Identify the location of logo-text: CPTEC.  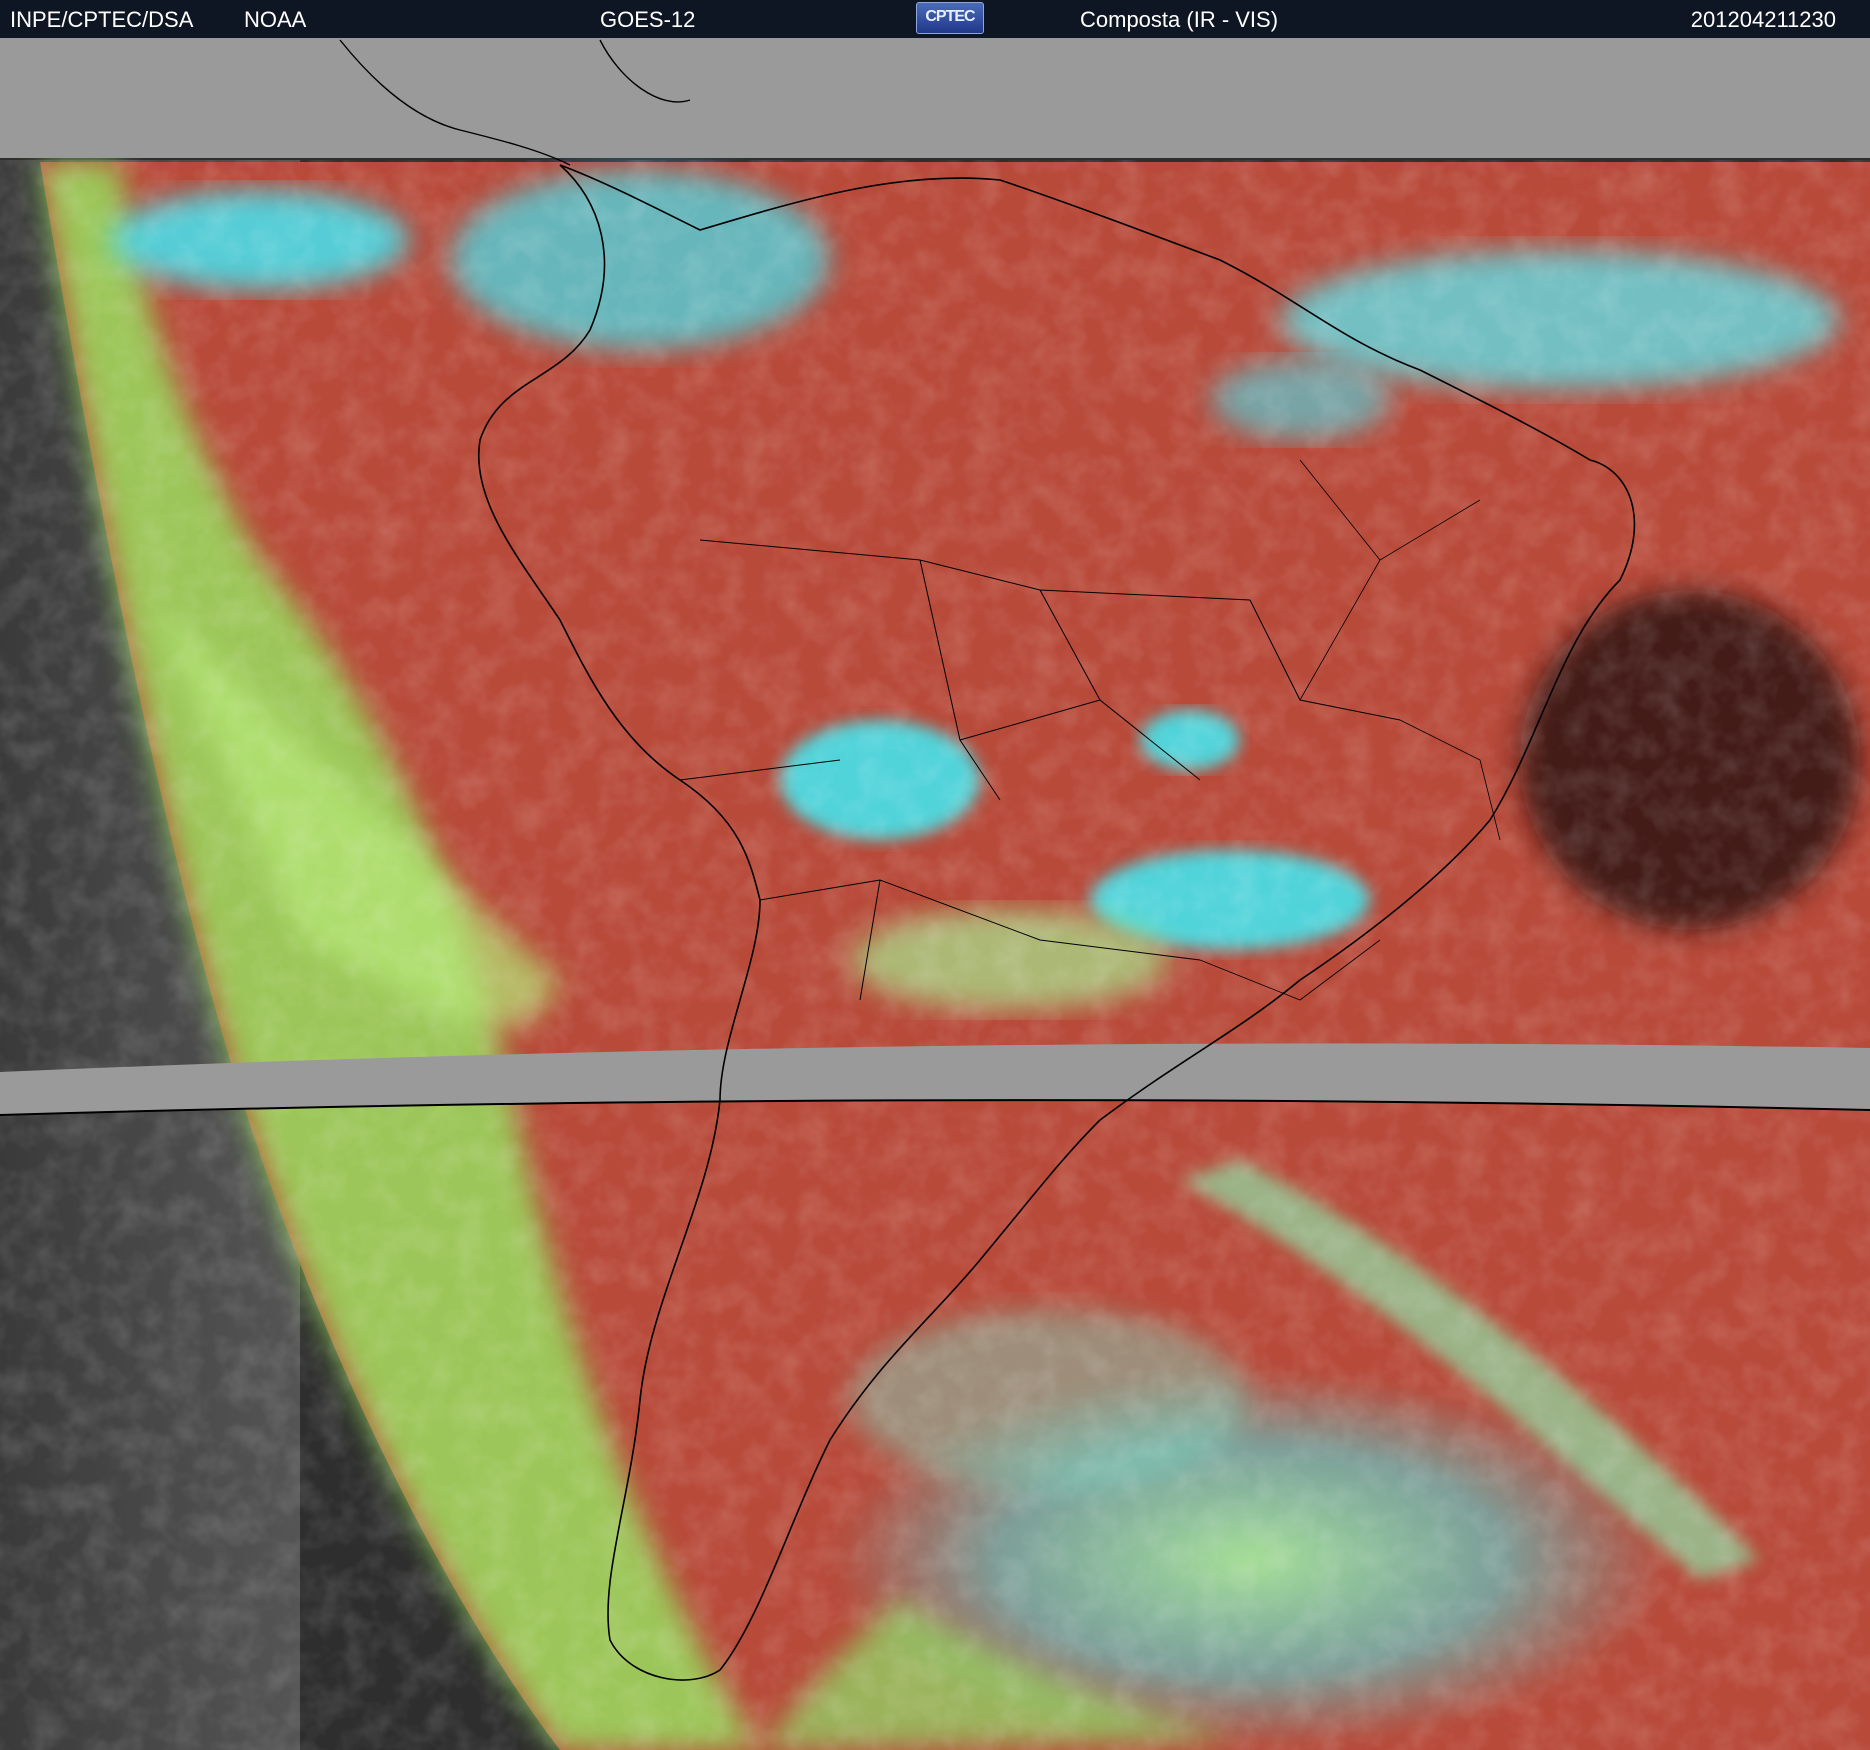
(950, 16).